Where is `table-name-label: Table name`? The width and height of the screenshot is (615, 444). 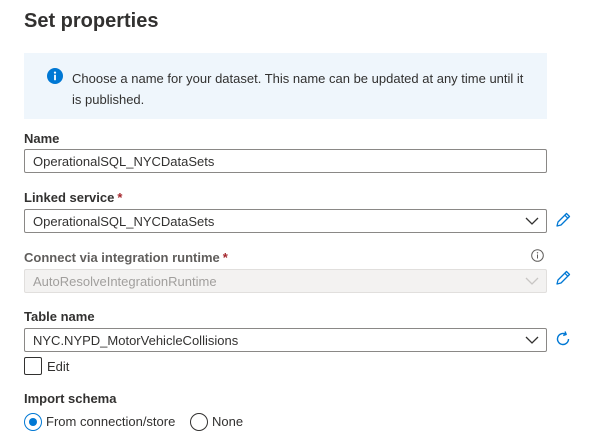
table-name-label: Table name is located at coordinates (59, 316).